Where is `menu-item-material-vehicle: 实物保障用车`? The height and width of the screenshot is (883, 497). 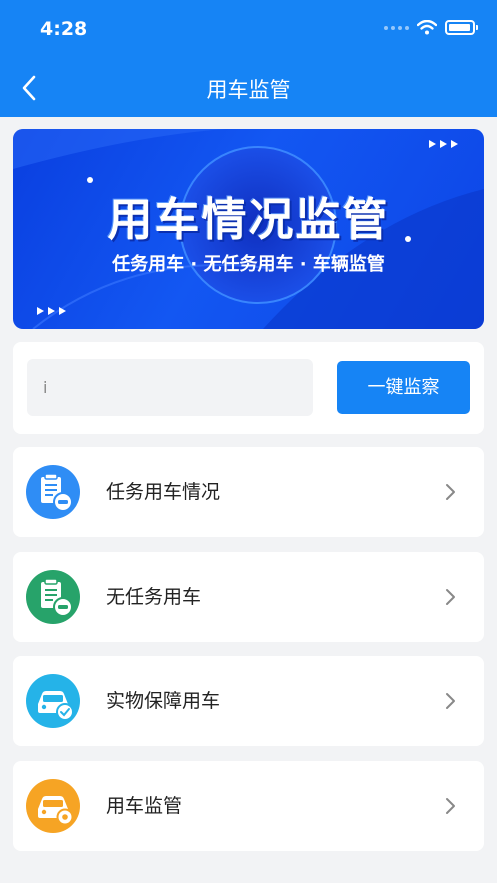
menu-item-material-vehicle: 实物保障用车 is located at coordinates (248, 701).